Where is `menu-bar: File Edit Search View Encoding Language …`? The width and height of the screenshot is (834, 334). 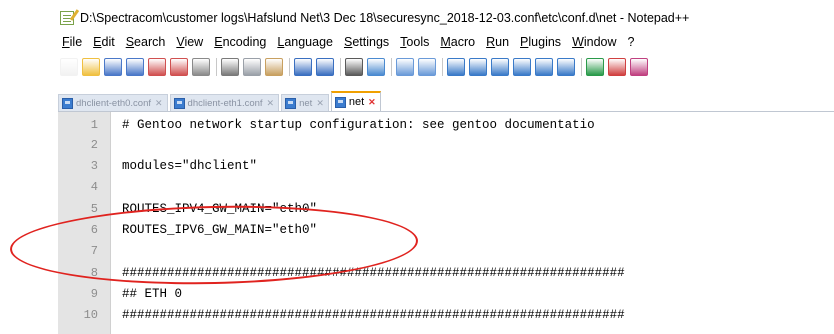
menu-bar: File Edit Search View Encoding Language … is located at coordinates (448, 42).